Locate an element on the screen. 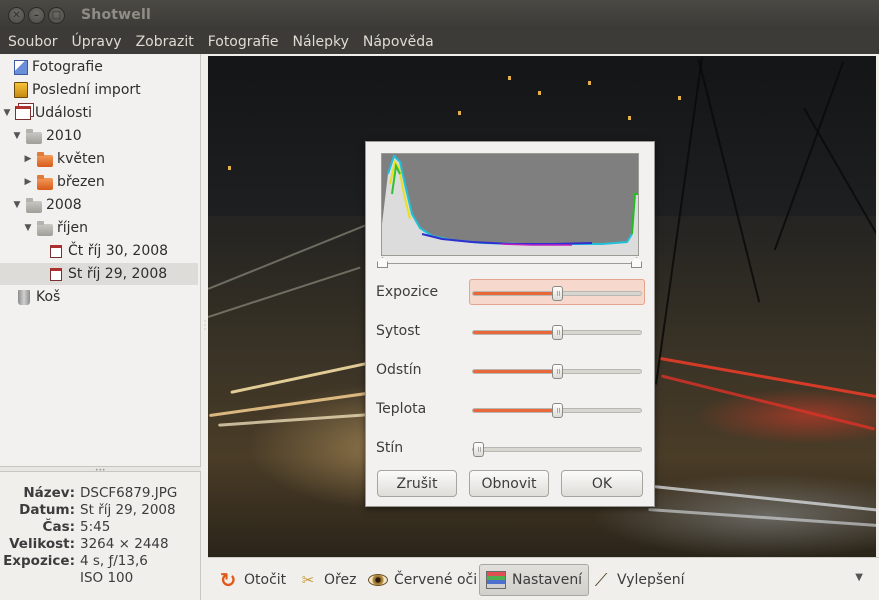  menu-edit: Úpravy is located at coordinates (97, 42).